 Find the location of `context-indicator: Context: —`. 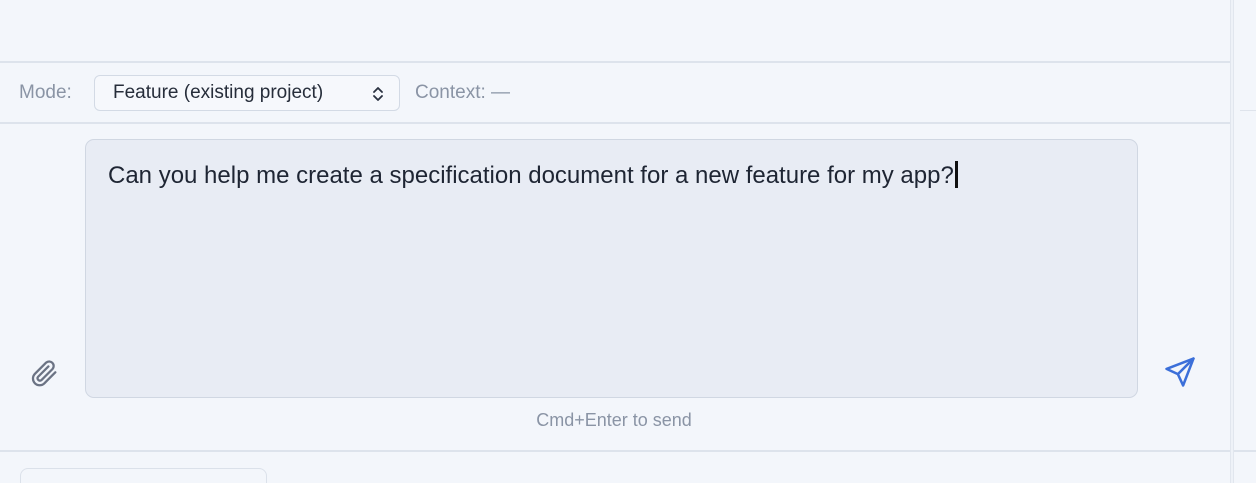

context-indicator: Context: — is located at coordinates (463, 92).